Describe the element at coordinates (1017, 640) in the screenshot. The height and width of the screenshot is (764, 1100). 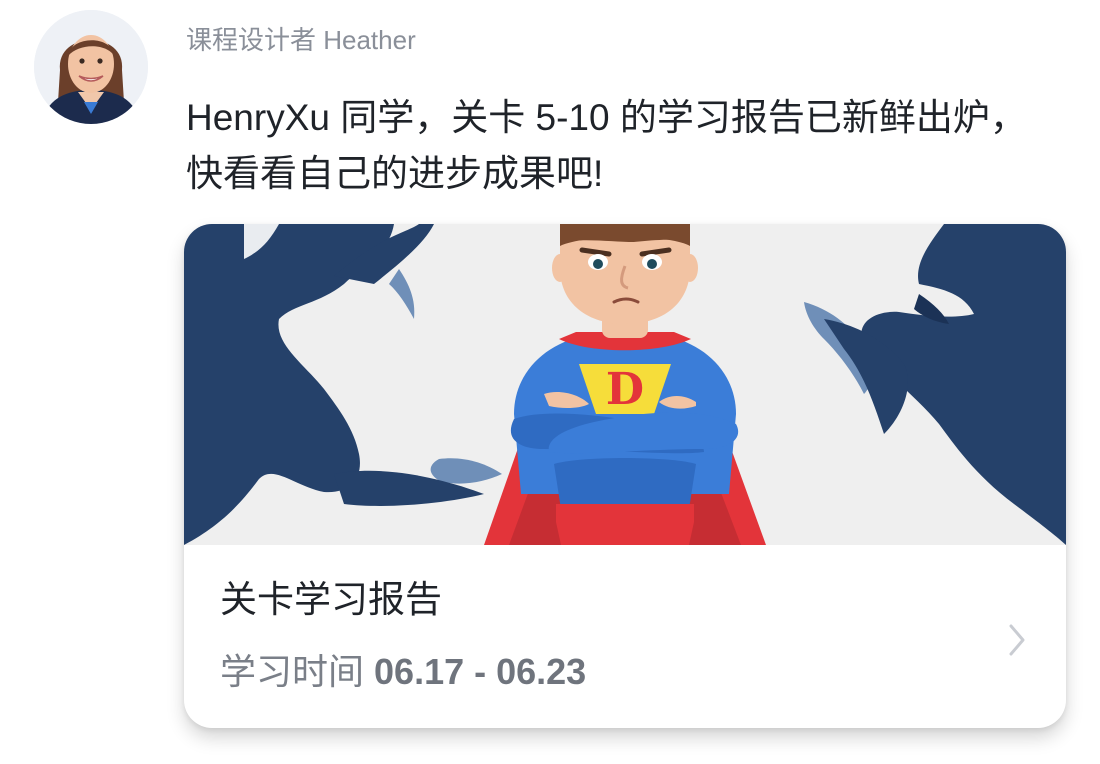
I see `chevron-right-icon` at that location.